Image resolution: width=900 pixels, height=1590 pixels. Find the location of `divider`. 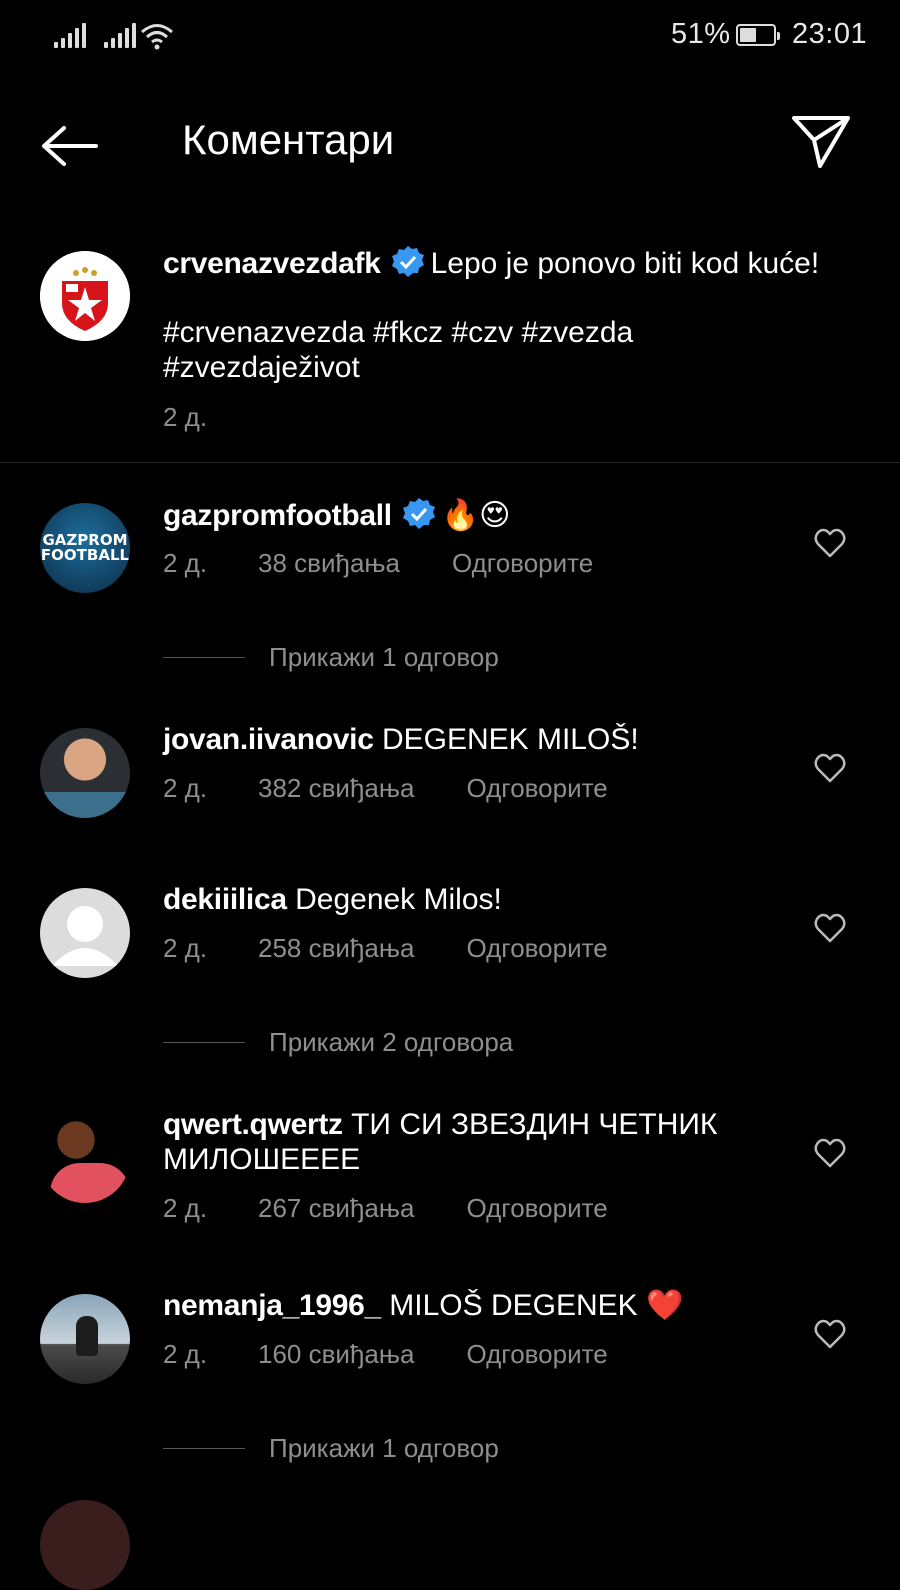

divider is located at coordinates (450, 462).